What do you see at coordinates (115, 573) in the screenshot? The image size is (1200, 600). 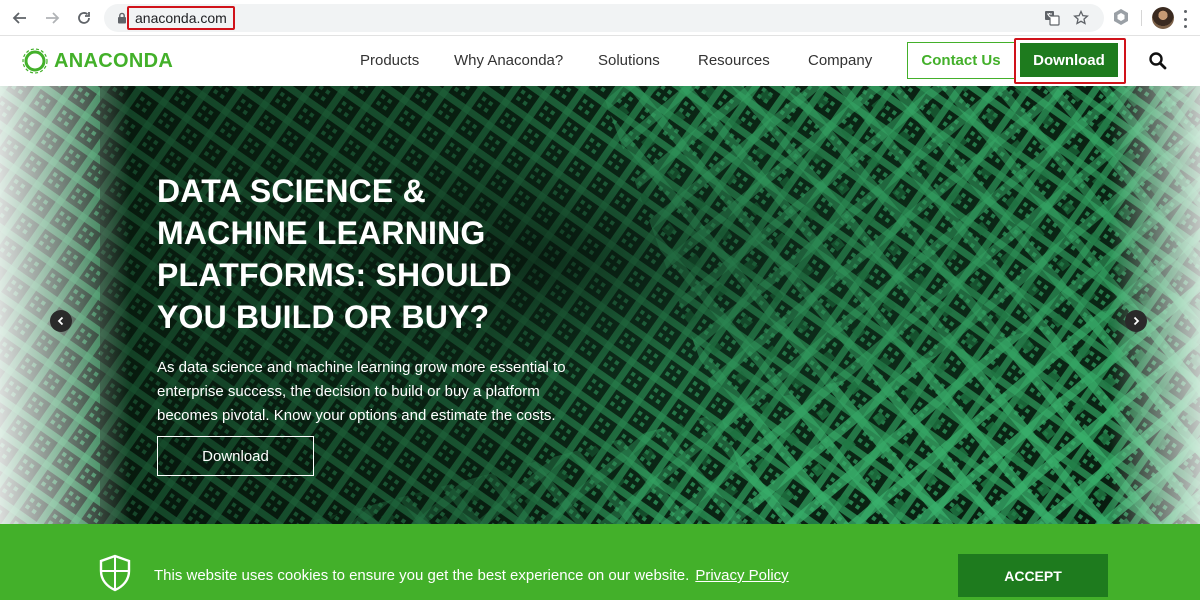 I see `shield-icon` at bounding box center [115, 573].